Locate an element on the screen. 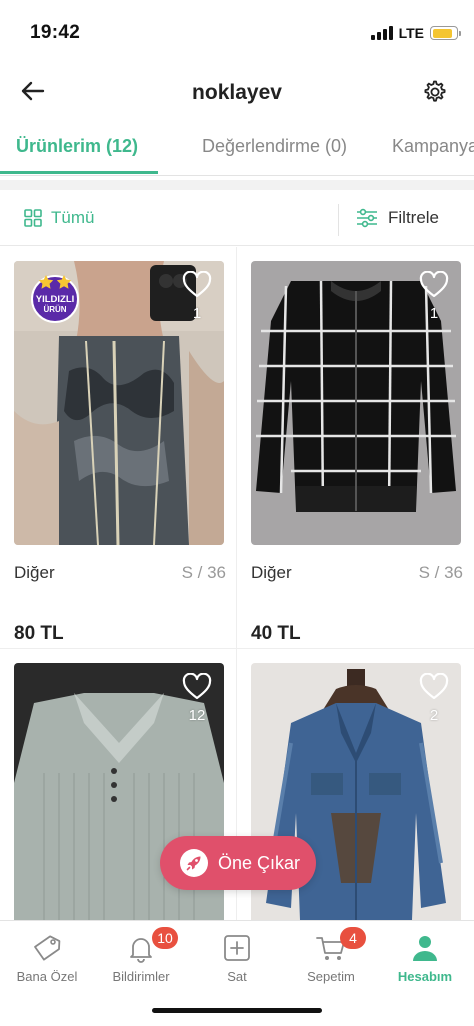  nav-label: Sat is located at coordinates (237, 976).